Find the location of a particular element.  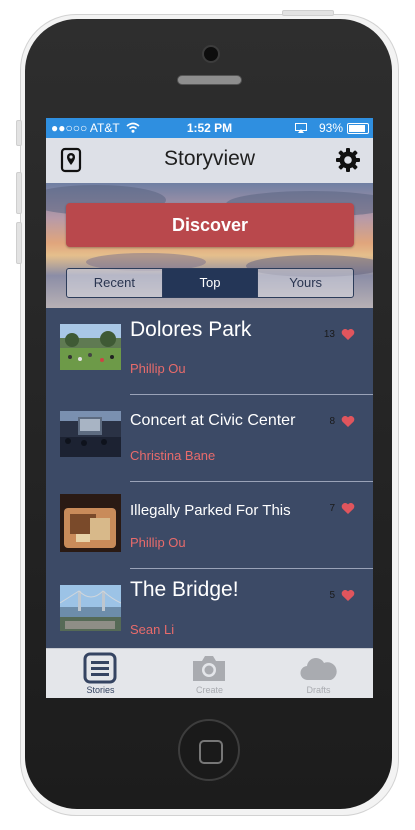

gear-icon is located at coordinates (348, 160).